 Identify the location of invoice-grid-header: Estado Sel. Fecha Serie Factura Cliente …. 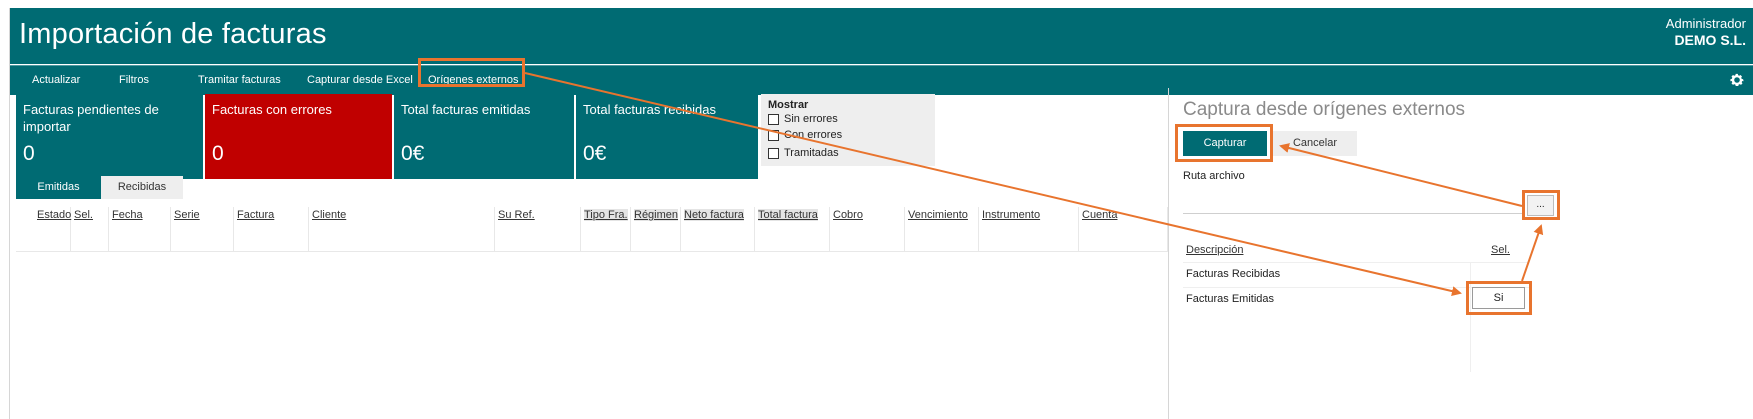
(592, 229).